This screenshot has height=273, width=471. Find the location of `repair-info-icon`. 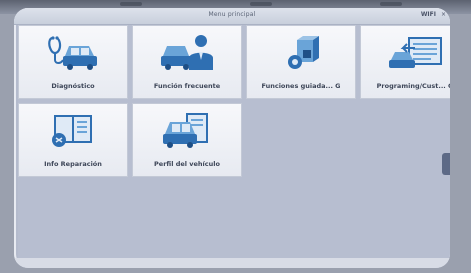

repair-info-icon is located at coordinates (72, 131).